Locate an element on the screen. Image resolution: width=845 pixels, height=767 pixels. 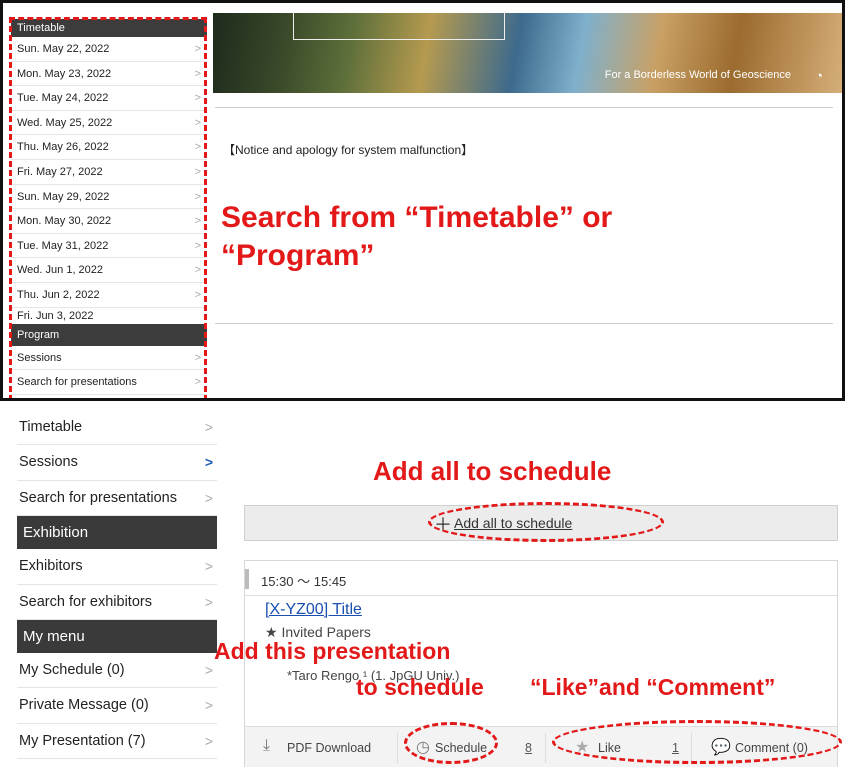
sidebar-highlight-box is located at coordinates (108, 207).